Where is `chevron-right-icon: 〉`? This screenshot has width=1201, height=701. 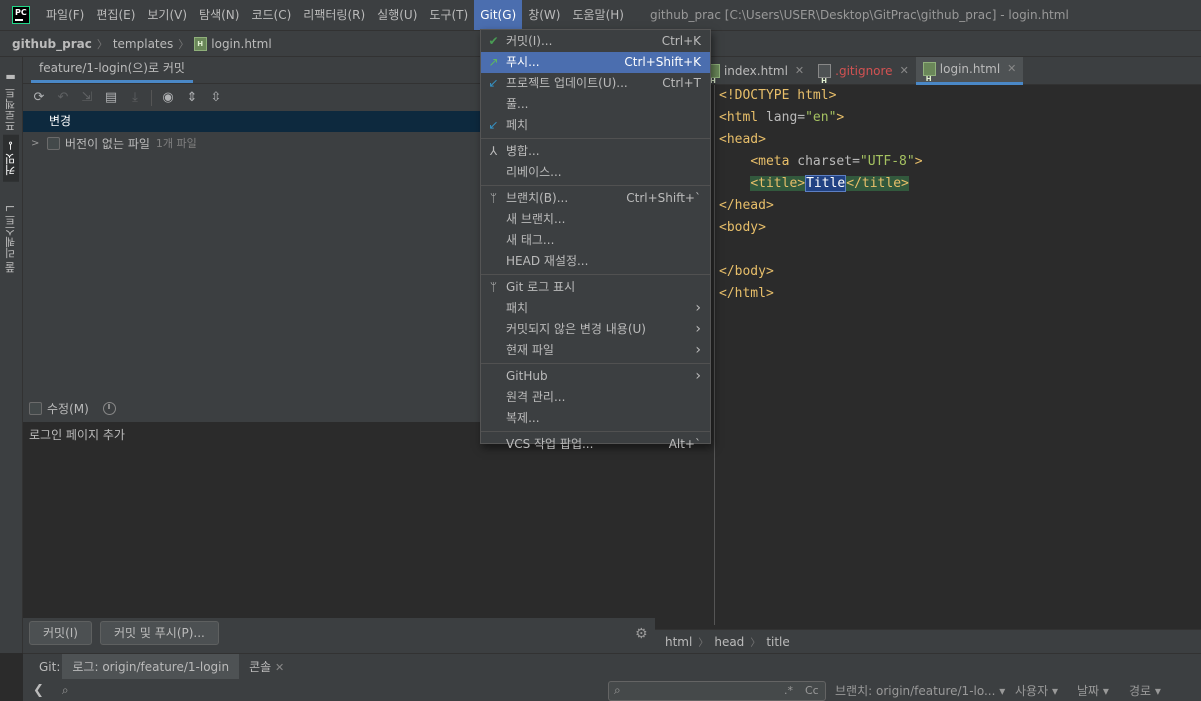 chevron-right-icon: 〉 is located at coordinates (703, 643).